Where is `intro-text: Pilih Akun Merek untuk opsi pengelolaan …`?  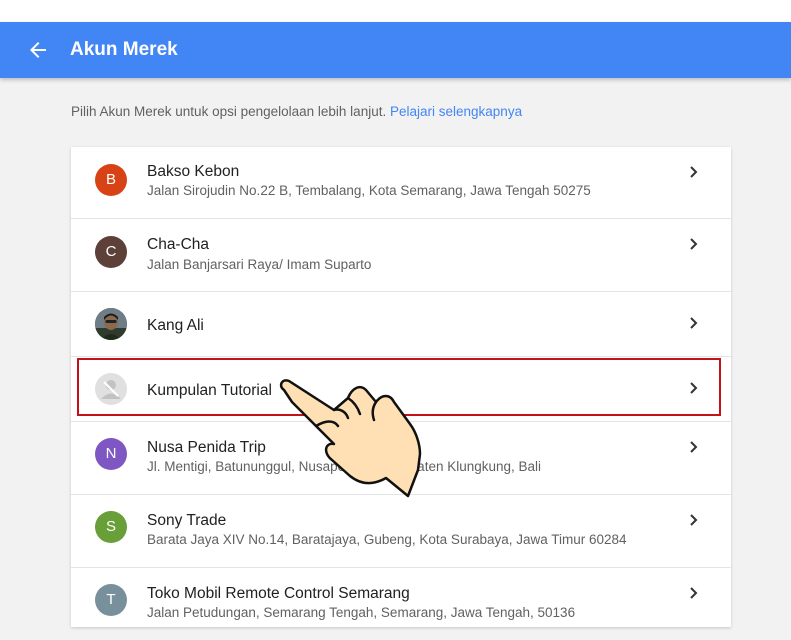
intro-text: Pilih Akun Merek untuk opsi pengelolaan … is located at coordinates (296, 112).